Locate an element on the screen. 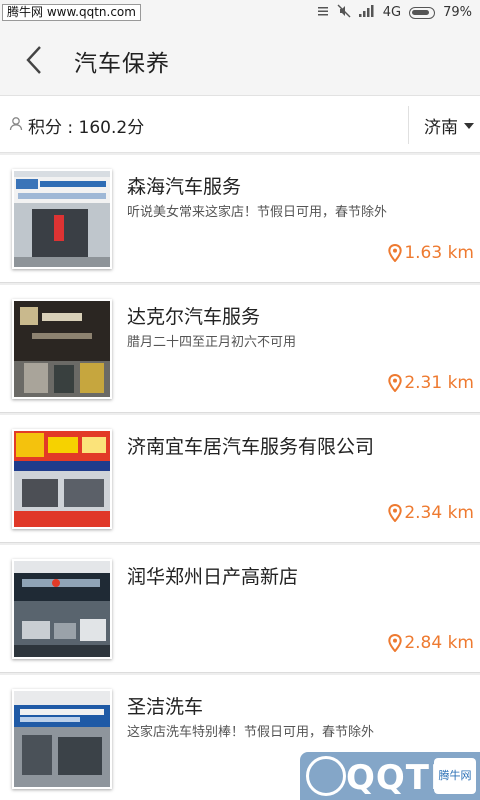 This screenshot has height=800, width=480. shop-desc: 听说美女常来这家店！节假日可用，春节除外 is located at coordinates (257, 212).